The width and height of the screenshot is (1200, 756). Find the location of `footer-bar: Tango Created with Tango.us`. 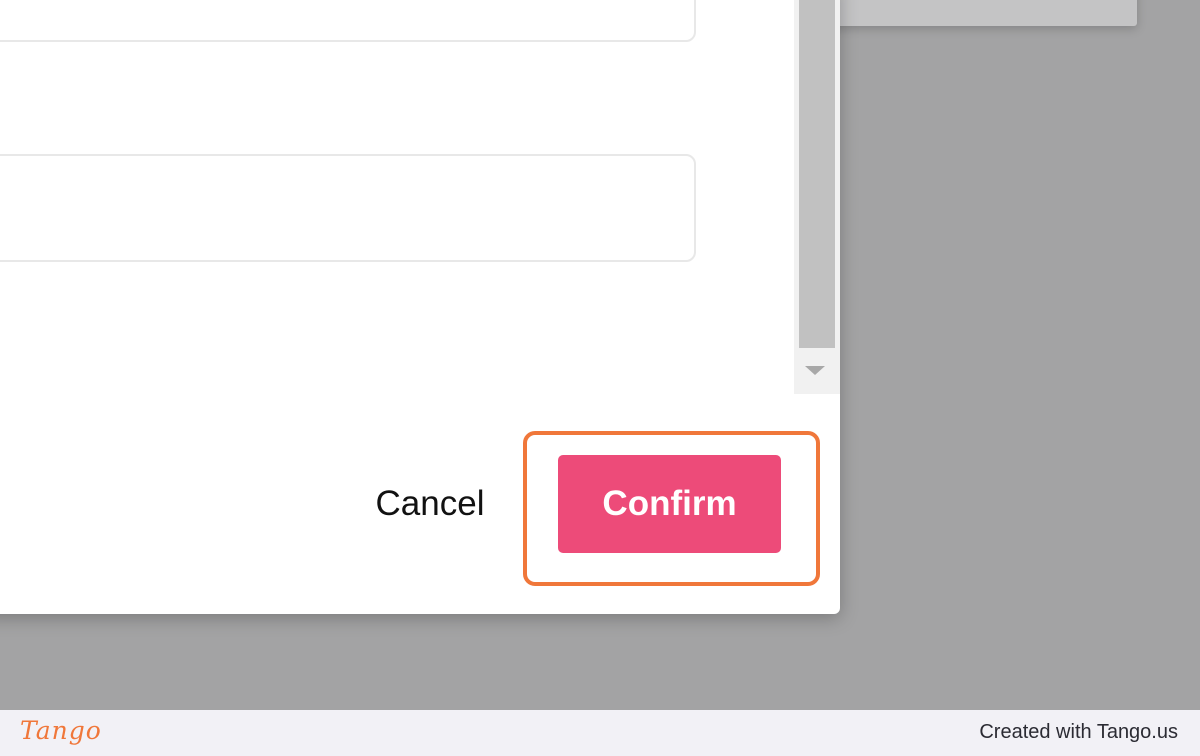

footer-bar: Tango Created with Tango.us is located at coordinates (600, 733).